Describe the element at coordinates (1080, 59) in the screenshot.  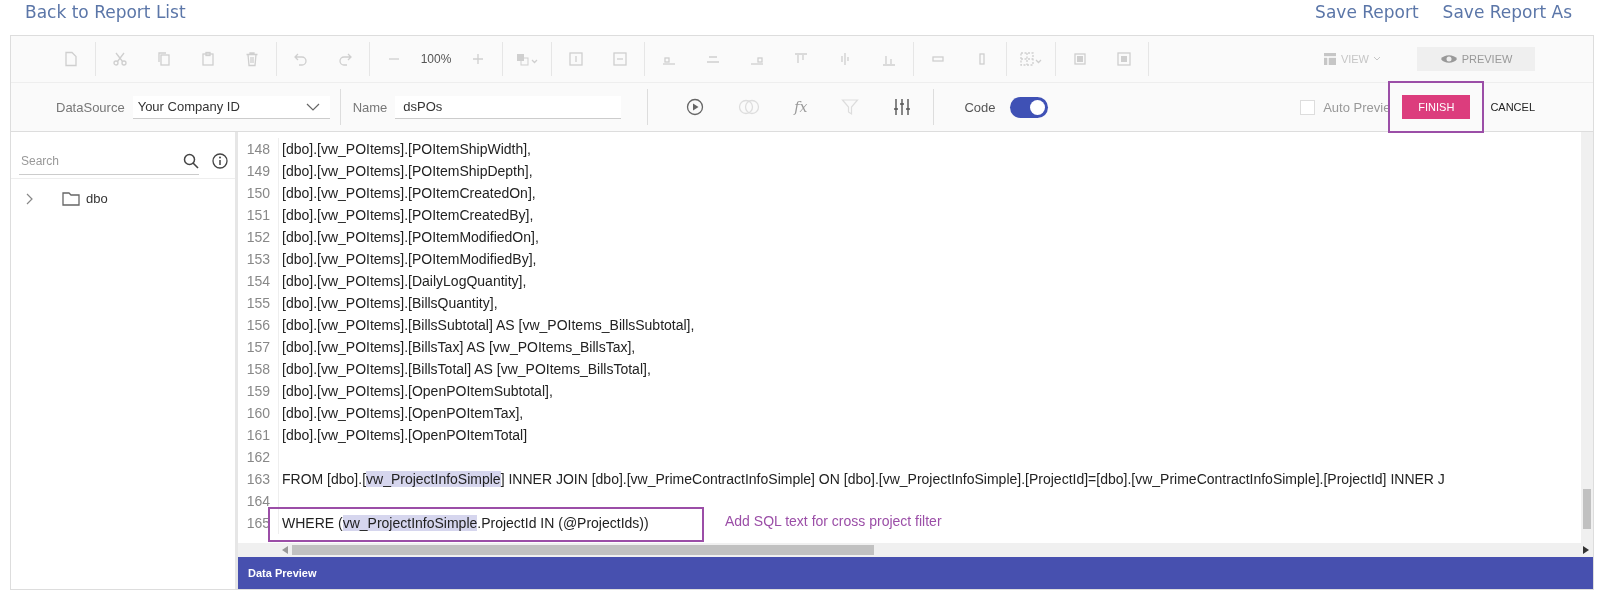
I see `size-to-fit-icon` at that location.